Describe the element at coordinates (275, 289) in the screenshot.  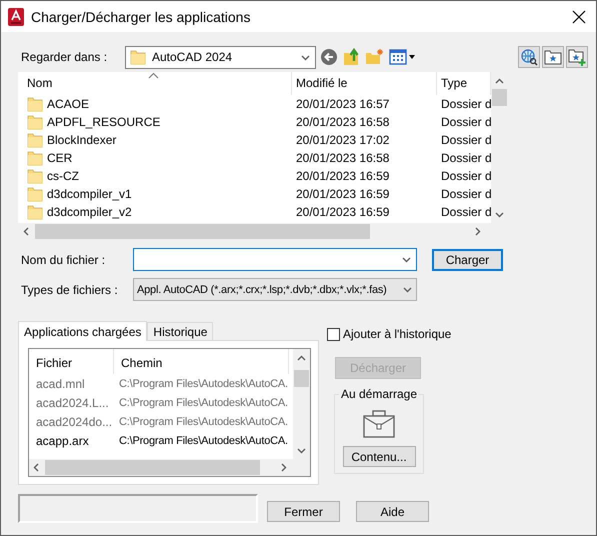
I see `file-types-dropdown: Appl. AutoCAD (*.arx;*.crx;*.lsp;*.dvb;*.dbx;*.vlx;*.fas)` at that location.